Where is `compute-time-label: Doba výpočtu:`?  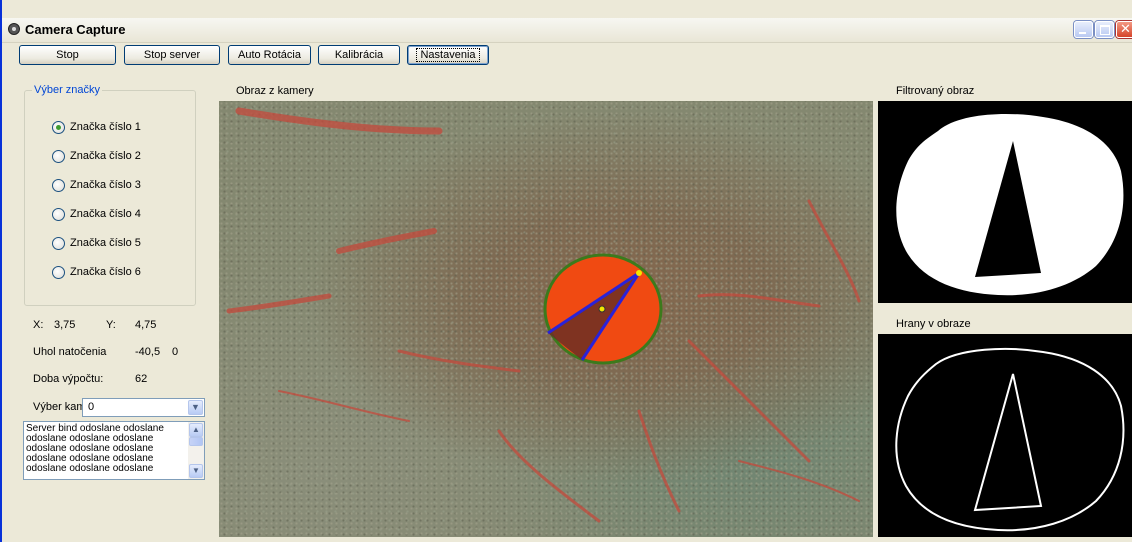 compute-time-label: Doba výpočtu: is located at coordinates (68, 379).